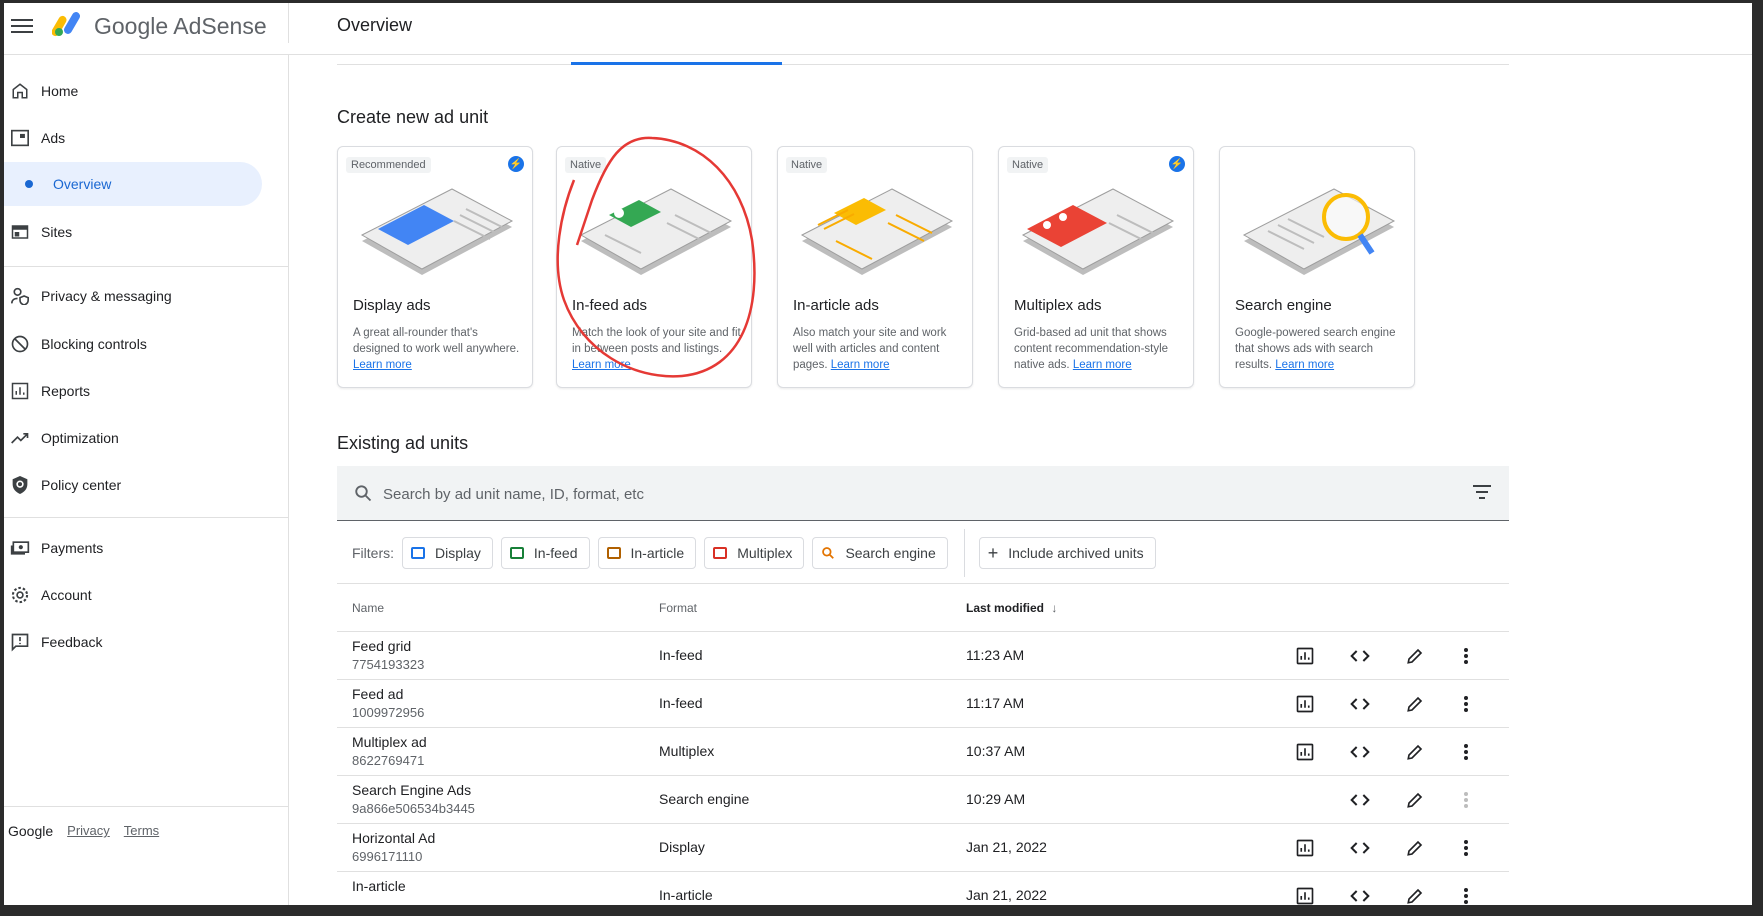 This screenshot has width=1763, height=916. I want to click on sidebar-item-overview: Overview, so click(133, 184).